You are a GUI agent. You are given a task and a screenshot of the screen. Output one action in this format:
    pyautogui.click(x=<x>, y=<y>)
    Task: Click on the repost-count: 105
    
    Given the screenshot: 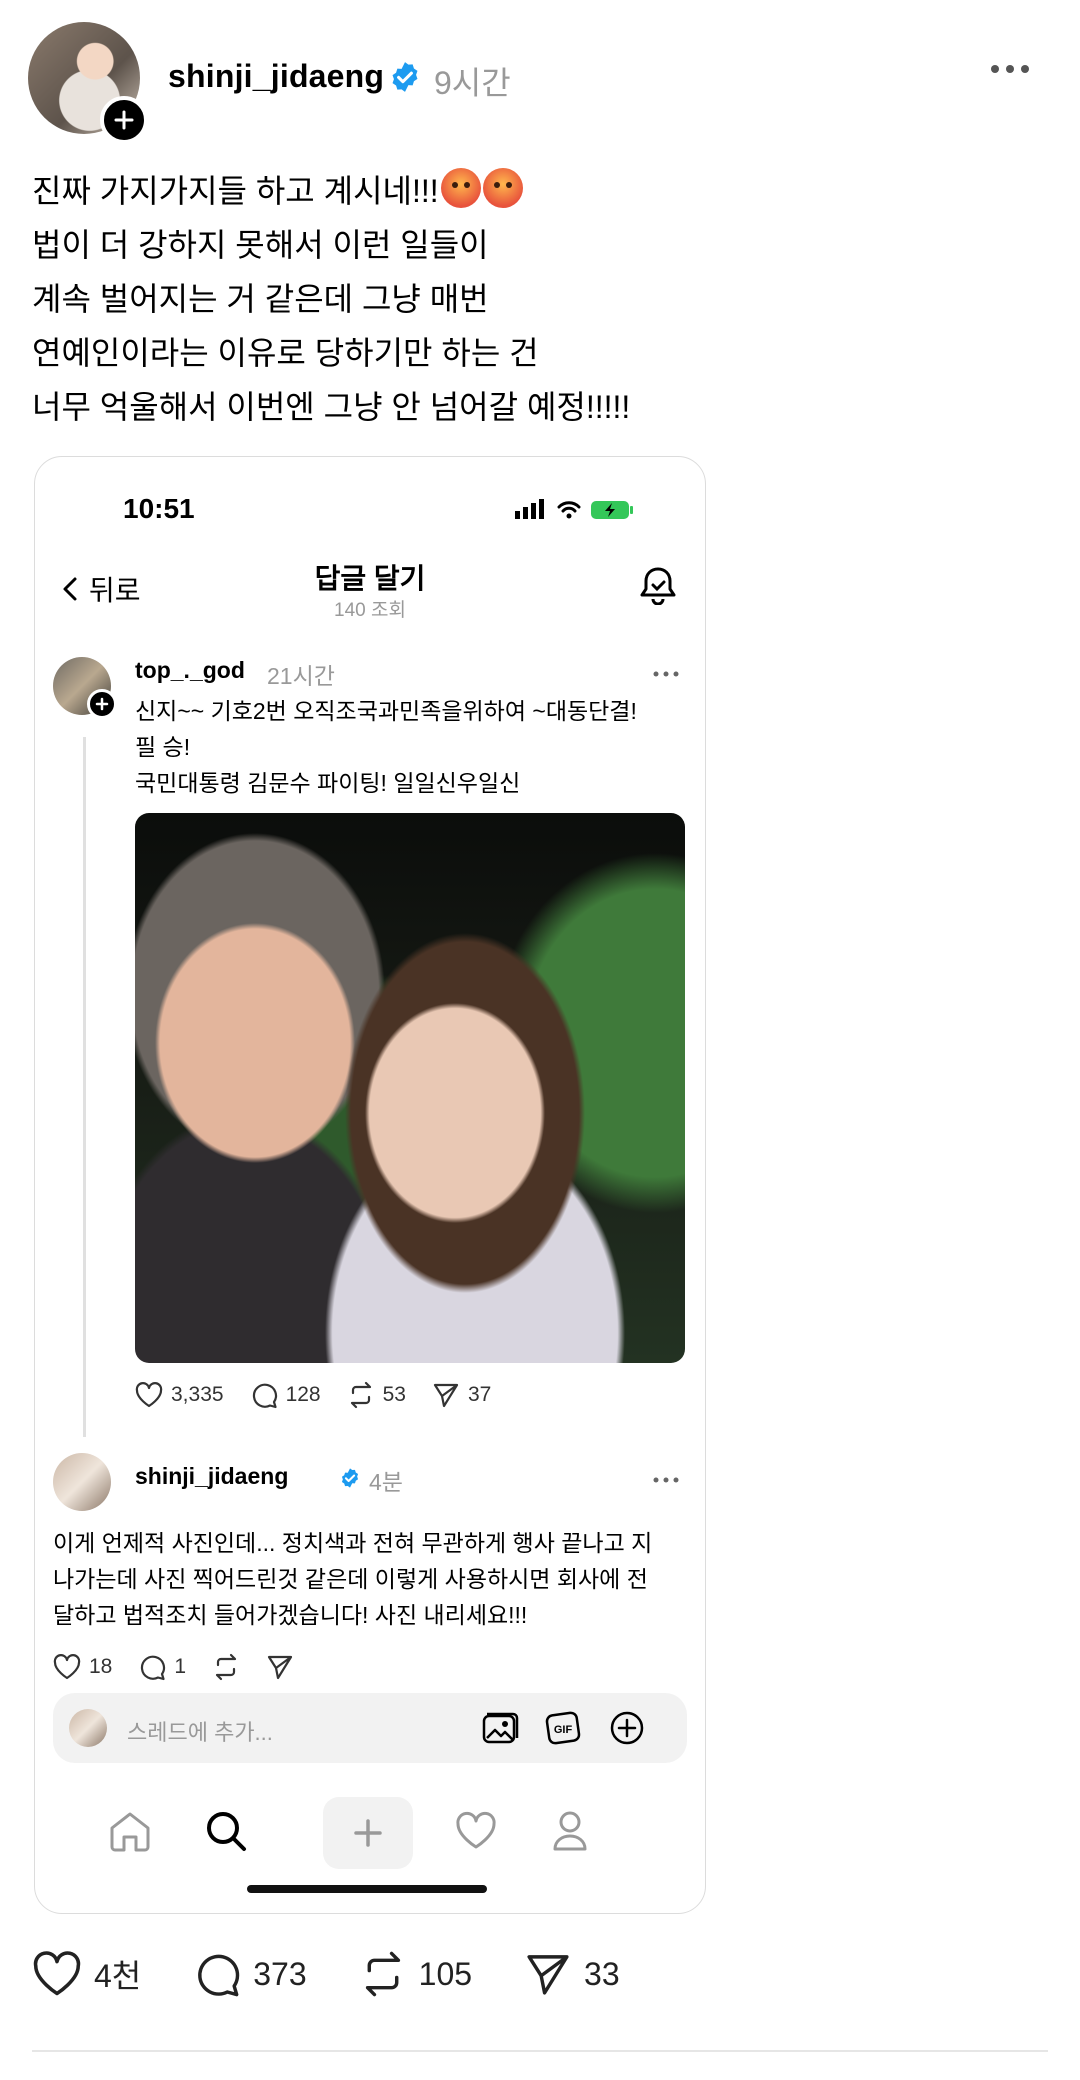 What is the action you would take?
    pyautogui.click(x=445, y=1973)
    